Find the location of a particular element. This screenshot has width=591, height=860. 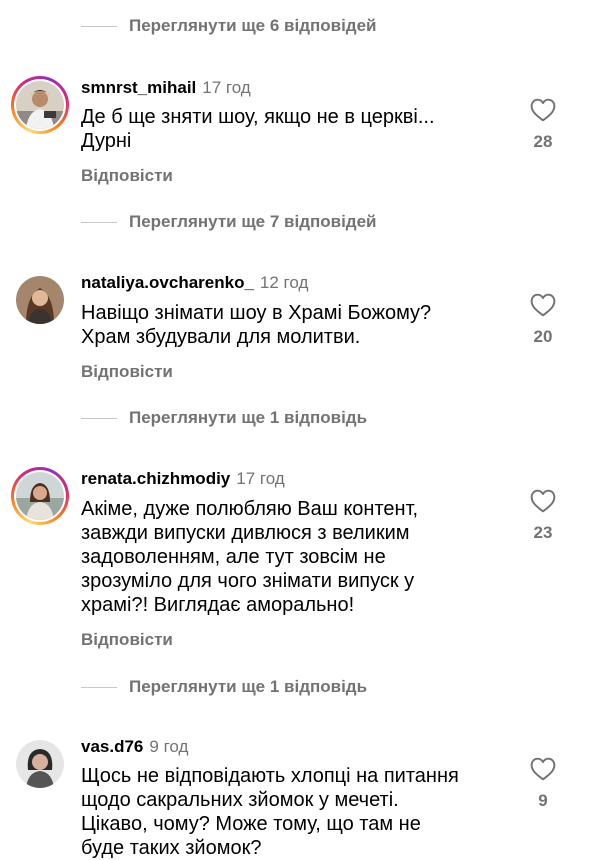

view-more-replies-button: Переглянути ще 6 відповідей is located at coordinates (229, 26).